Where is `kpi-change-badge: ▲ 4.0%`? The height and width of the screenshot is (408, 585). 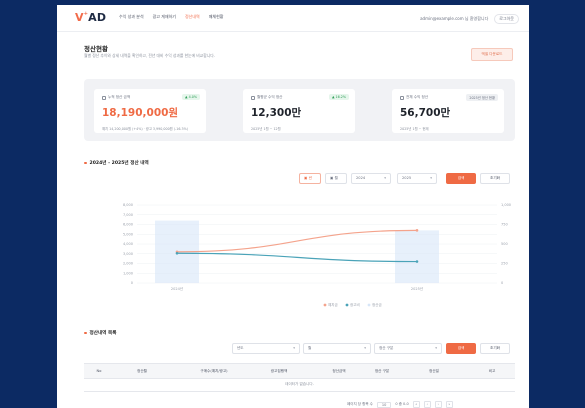 kpi-change-badge: ▲ 4.0% is located at coordinates (191, 97).